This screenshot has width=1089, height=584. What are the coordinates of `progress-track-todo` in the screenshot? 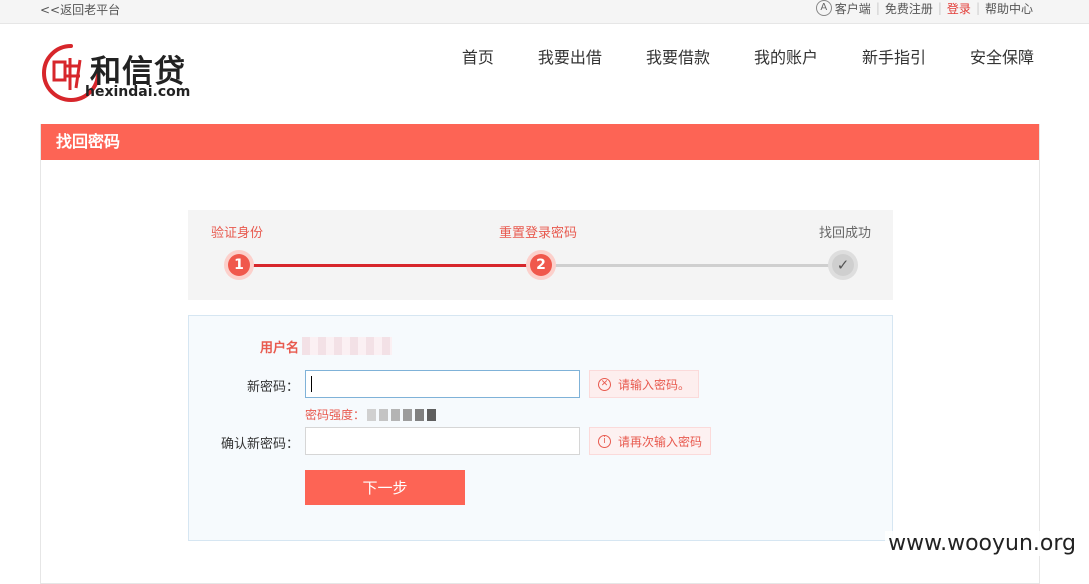 It's located at (698, 265).